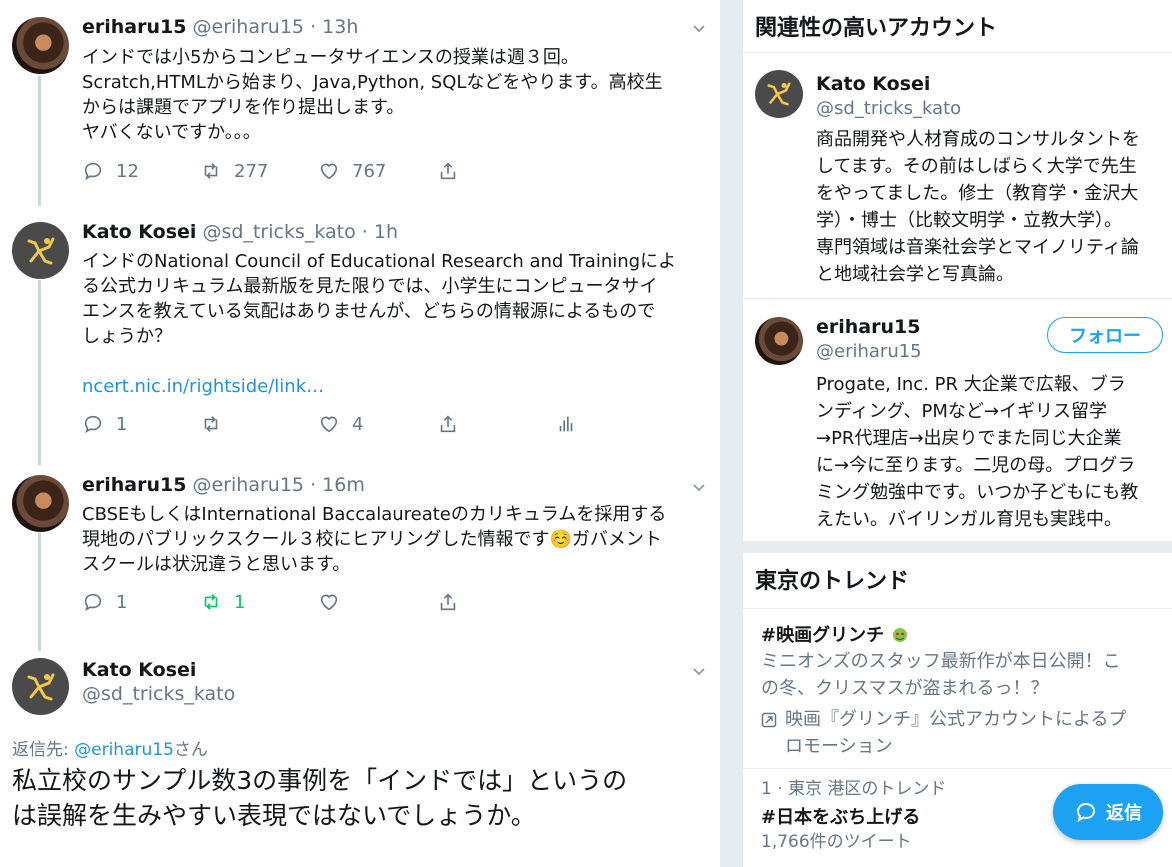 The height and width of the screenshot is (867, 1172). I want to click on tweet-text-line: 私立校のサンプル数3の事例を「インドでは」というの, so click(320, 780).